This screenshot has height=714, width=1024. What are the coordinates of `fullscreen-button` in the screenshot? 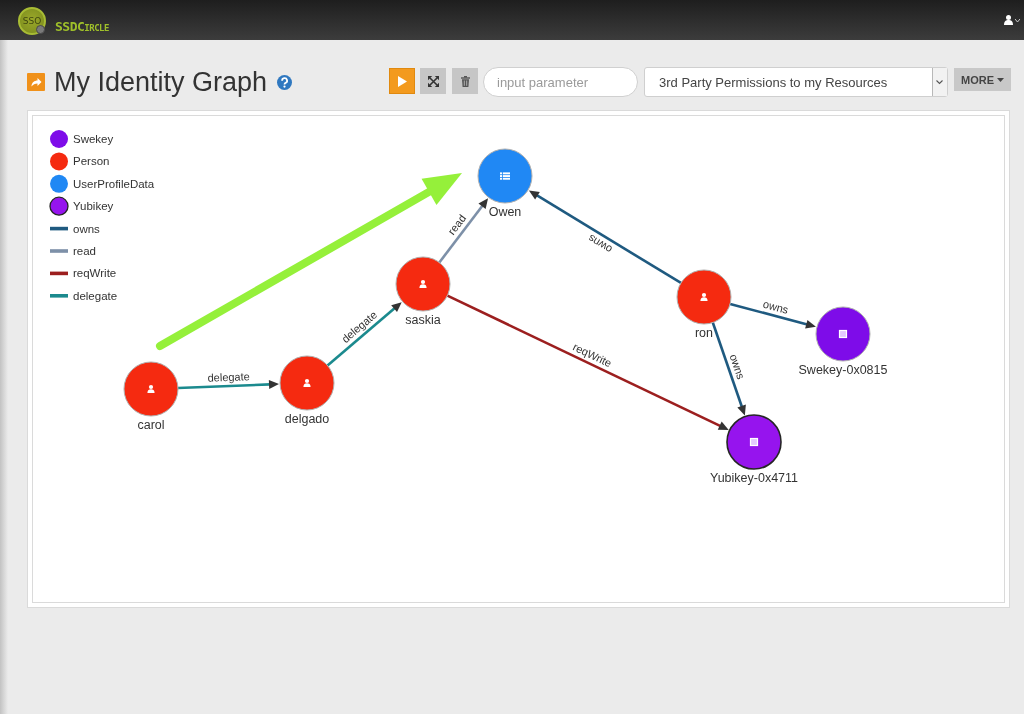 It's located at (433, 81).